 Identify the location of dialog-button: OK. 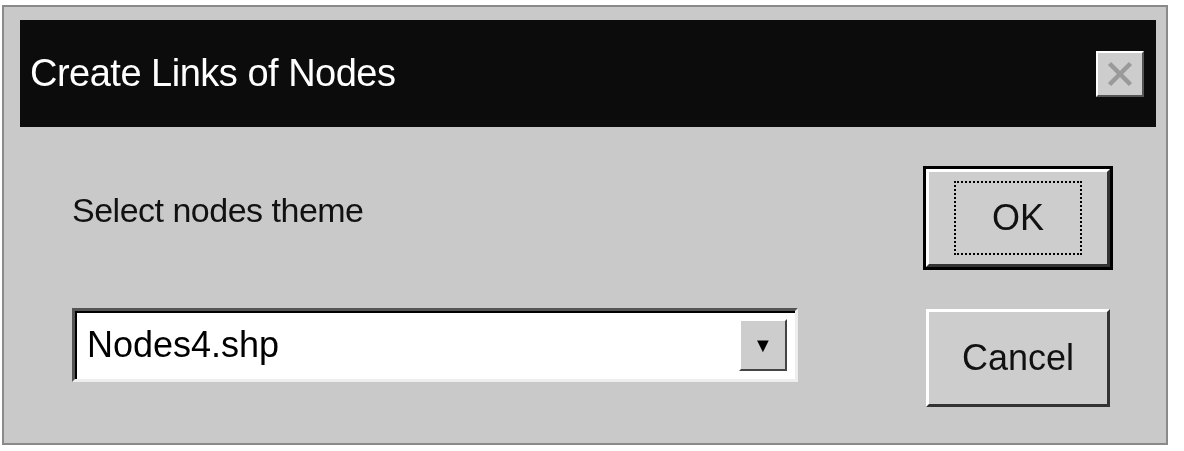
(1018, 218).